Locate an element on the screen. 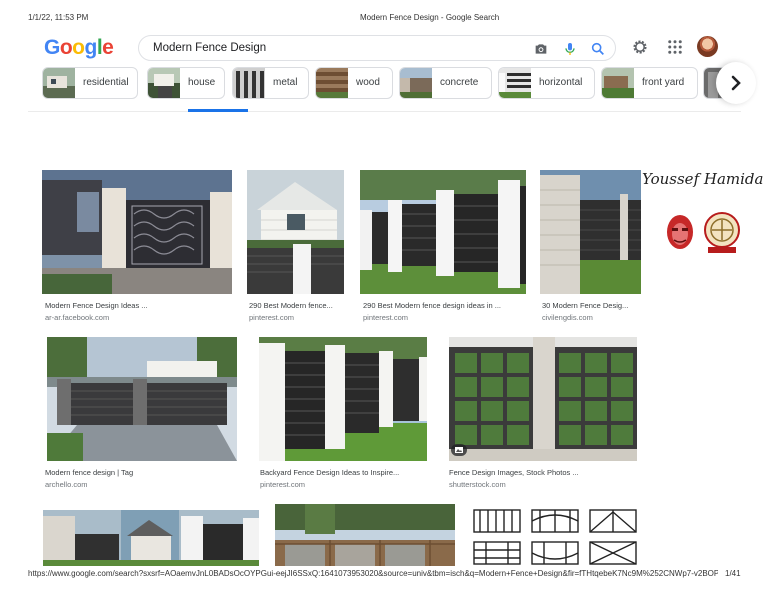 Image resolution: width=768 pixels, height=594 pixels. chip-residential: residential is located at coordinates (90, 83).